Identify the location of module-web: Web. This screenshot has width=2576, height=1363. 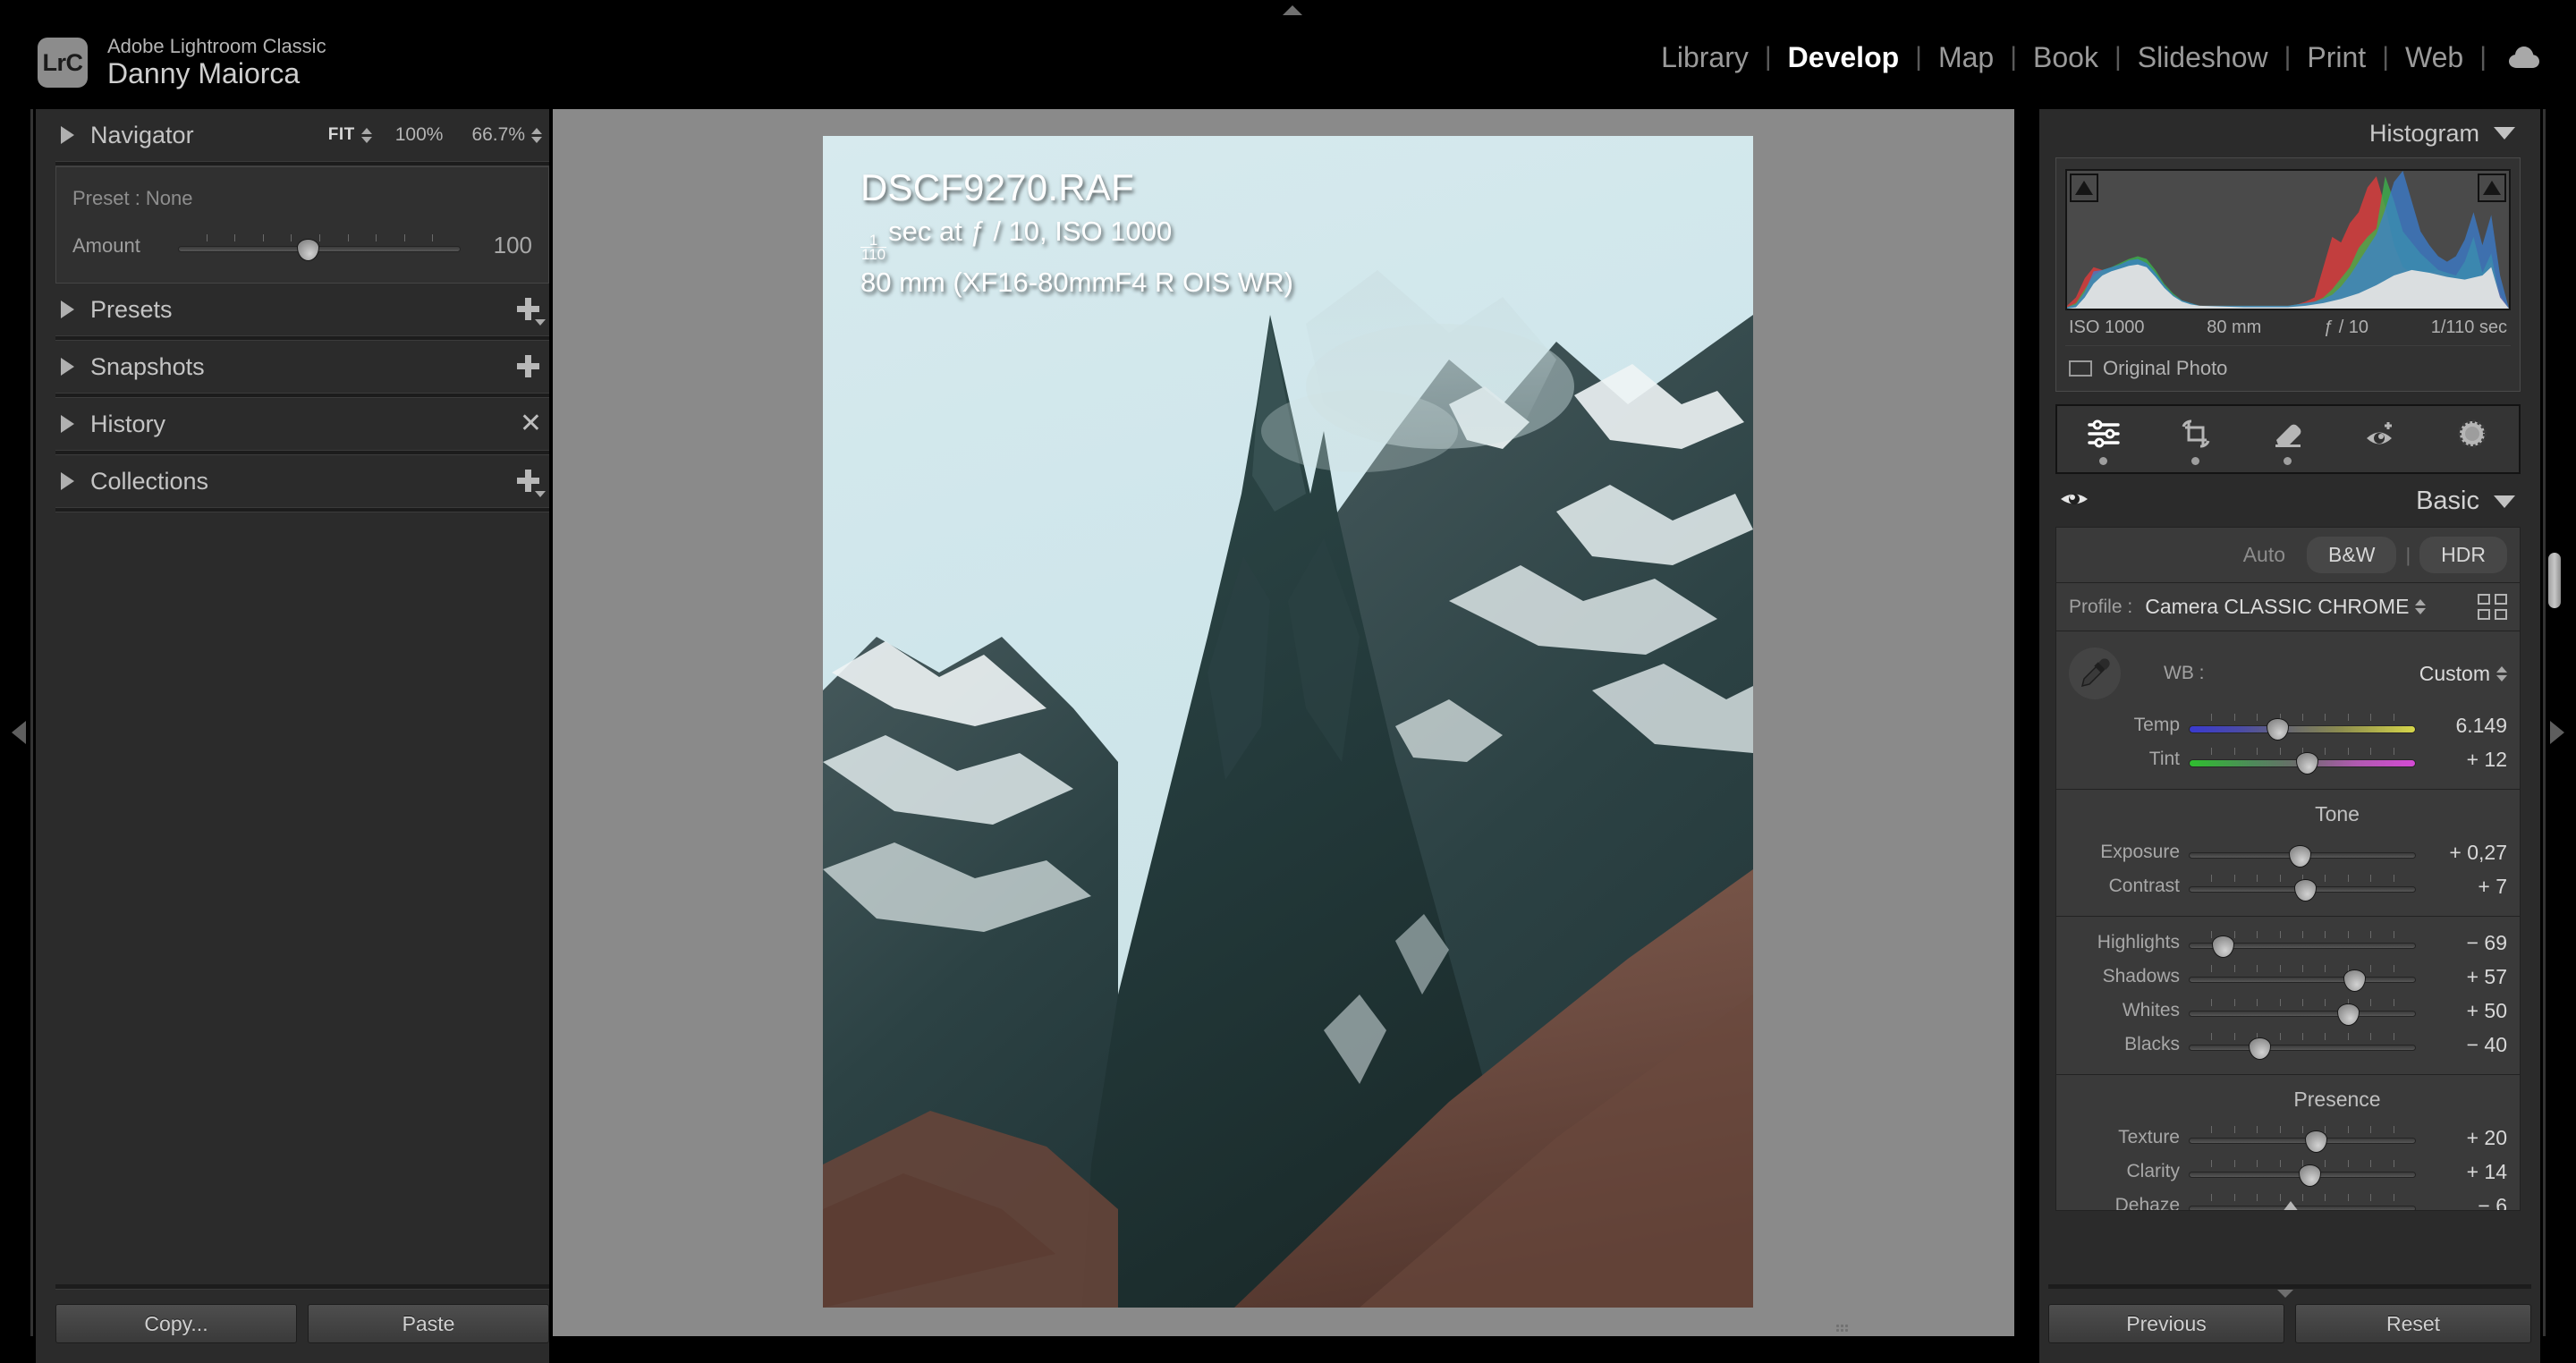
(2434, 58).